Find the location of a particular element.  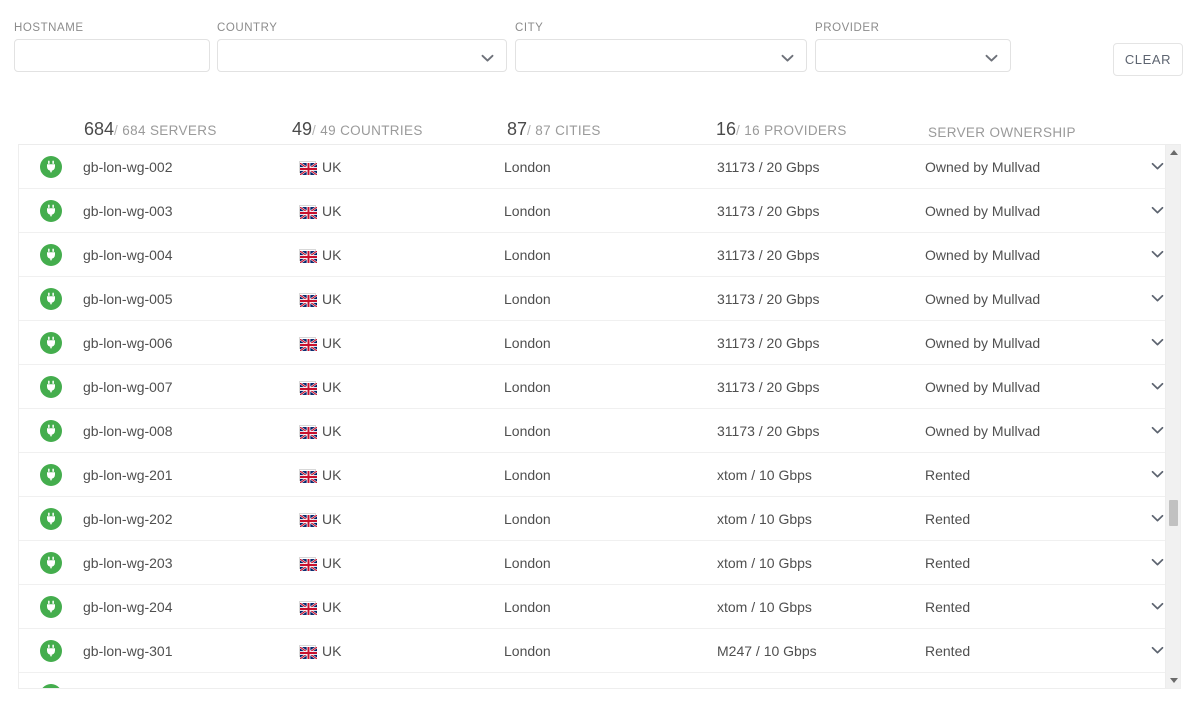

stat-countries-total: 49 COUNTRIES is located at coordinates (371, 130).